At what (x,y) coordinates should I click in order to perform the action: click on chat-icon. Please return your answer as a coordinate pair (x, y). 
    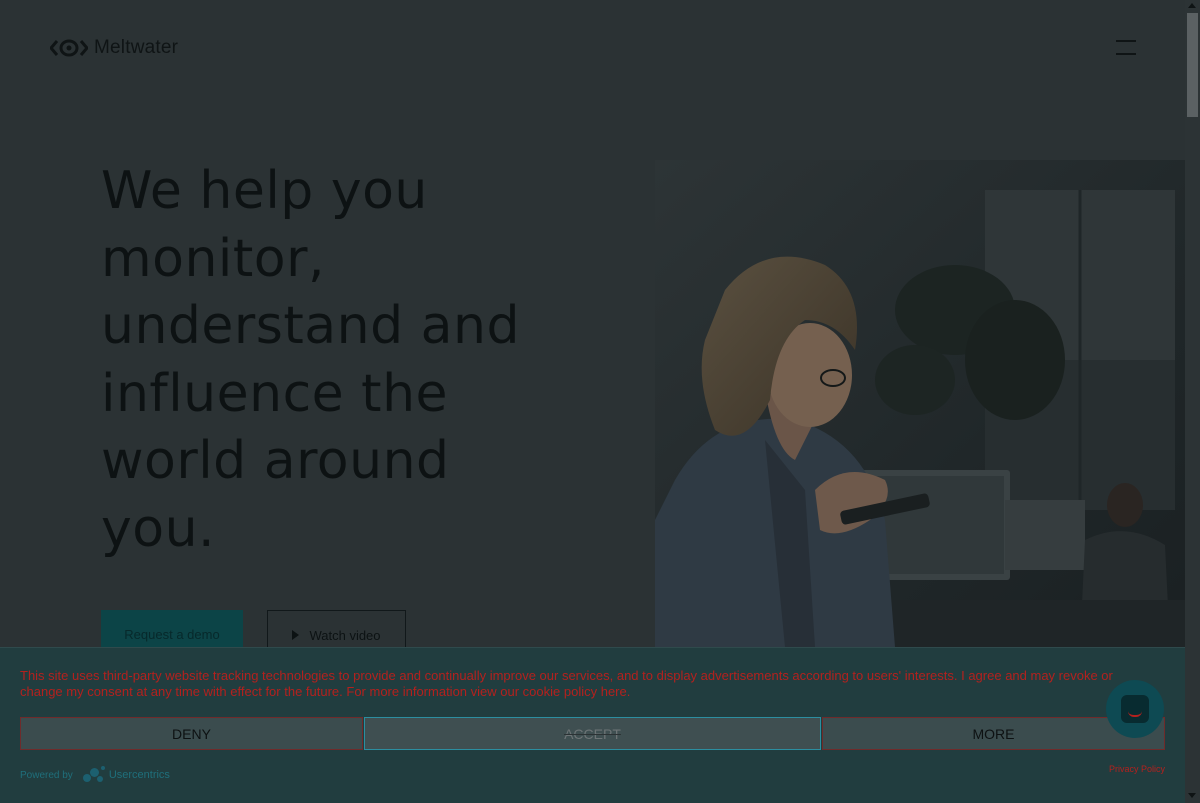
    Looking at the image, I should click on (1135, 709).